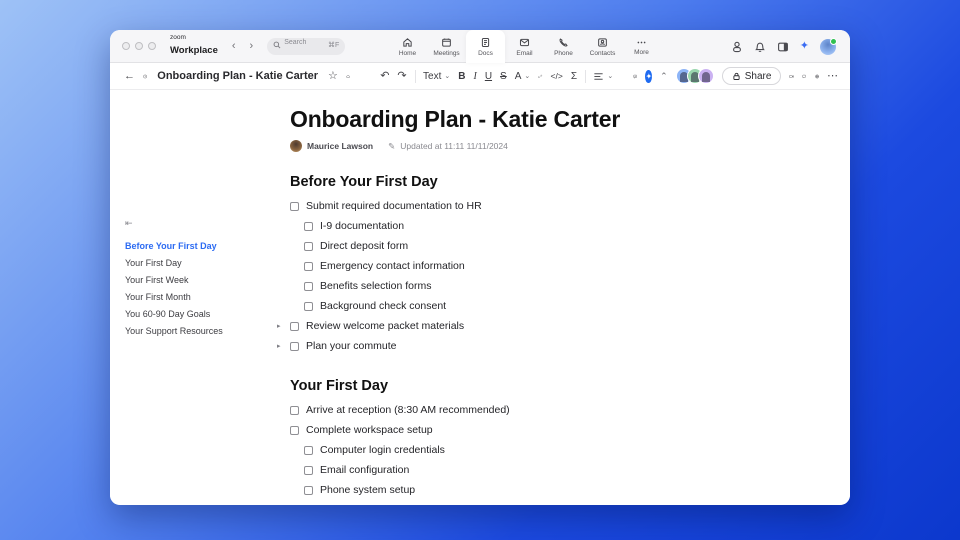 The height and width of the screenshot is (540, 960). Describe the element at coordinates (792, 76) in the screenshot. I see `video-icon` at that location.